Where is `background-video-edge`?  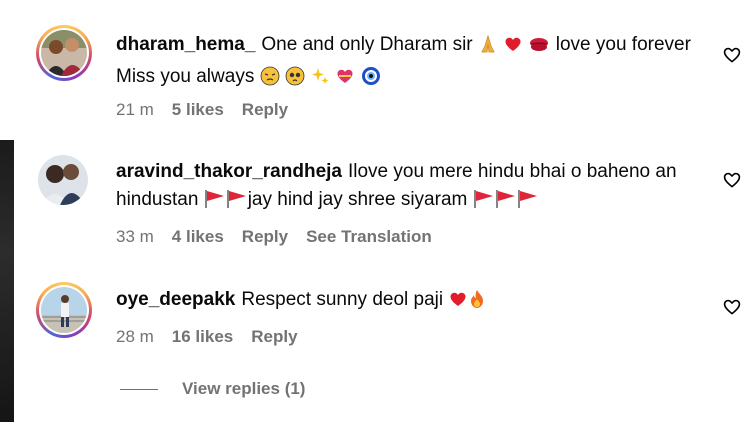 background-video-edge is located at coordinates (7, 281).